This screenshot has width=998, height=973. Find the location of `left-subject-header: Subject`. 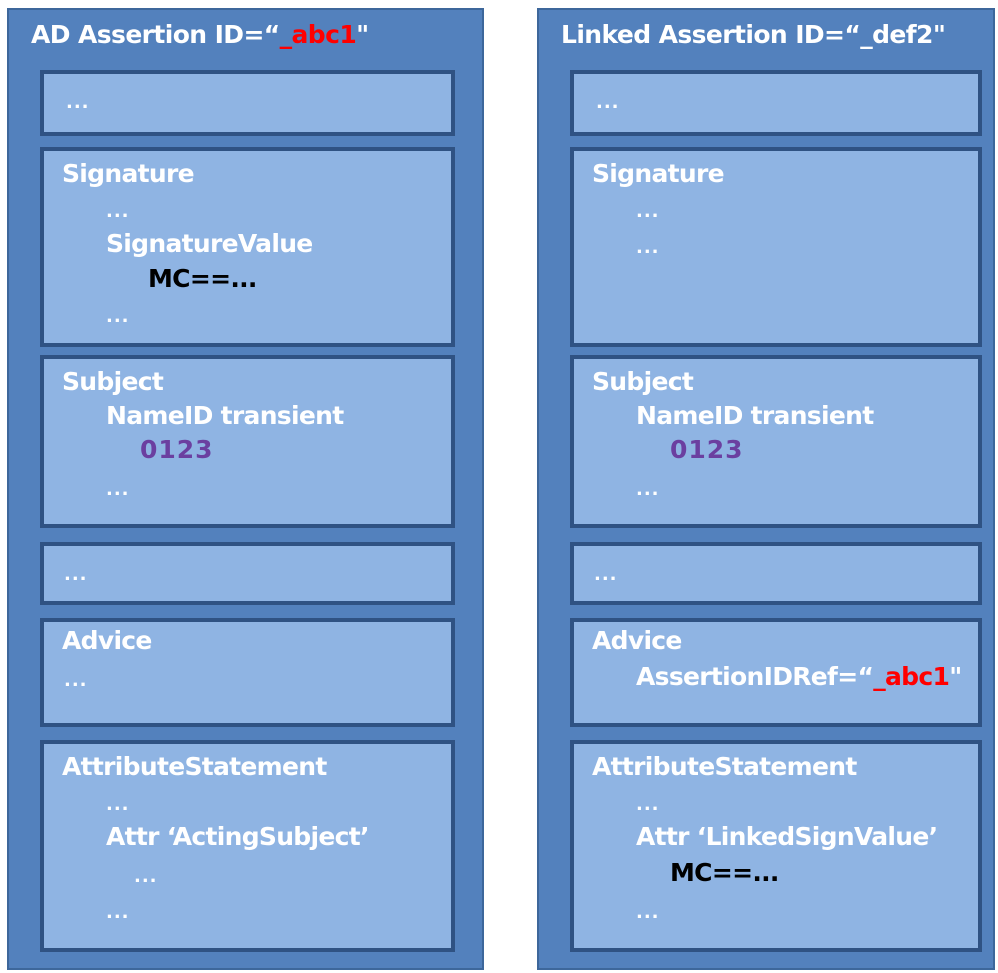

left-subject-header: Subject is located at coordinates (113, 381).